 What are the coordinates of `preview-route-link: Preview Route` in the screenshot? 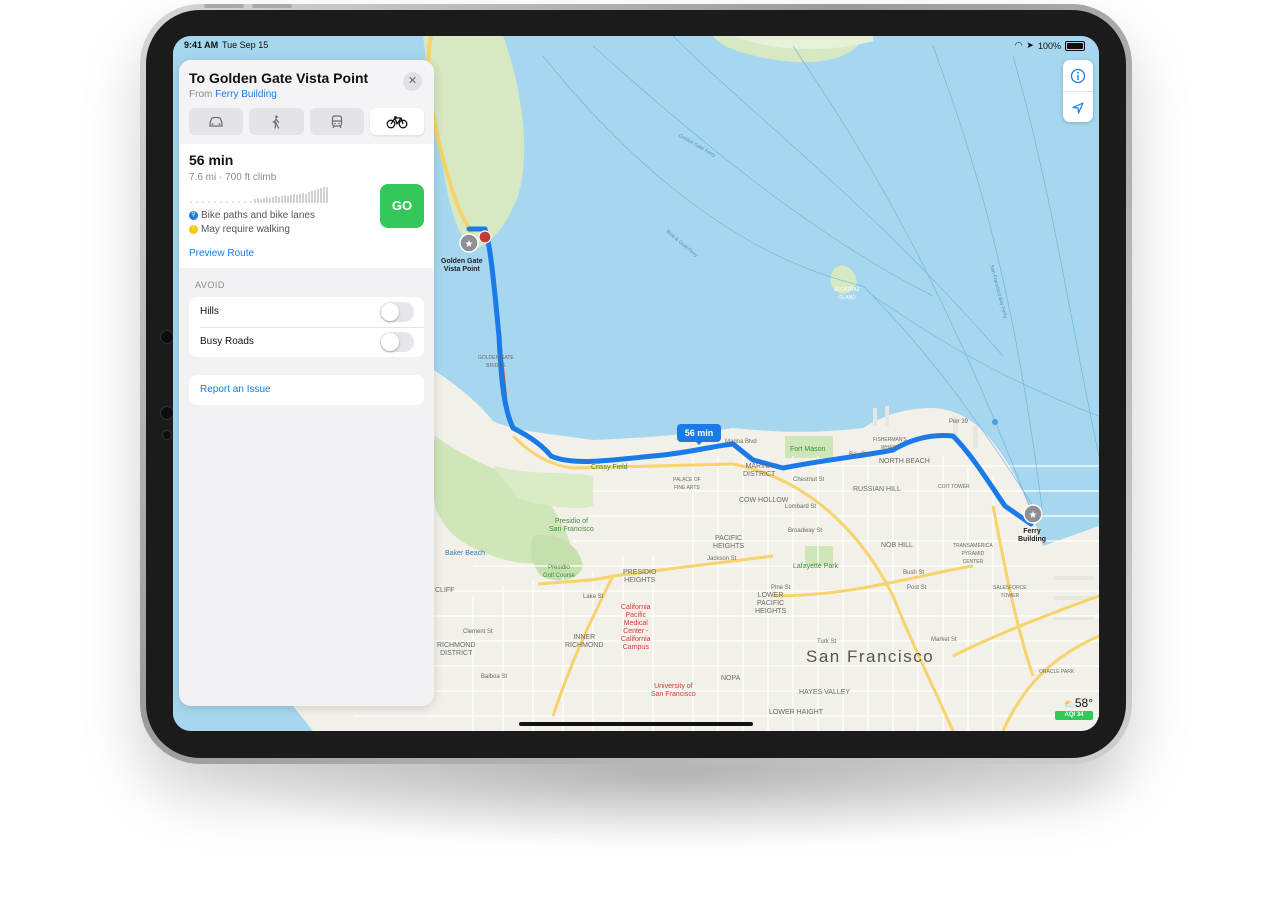 It's located at (221, 253).